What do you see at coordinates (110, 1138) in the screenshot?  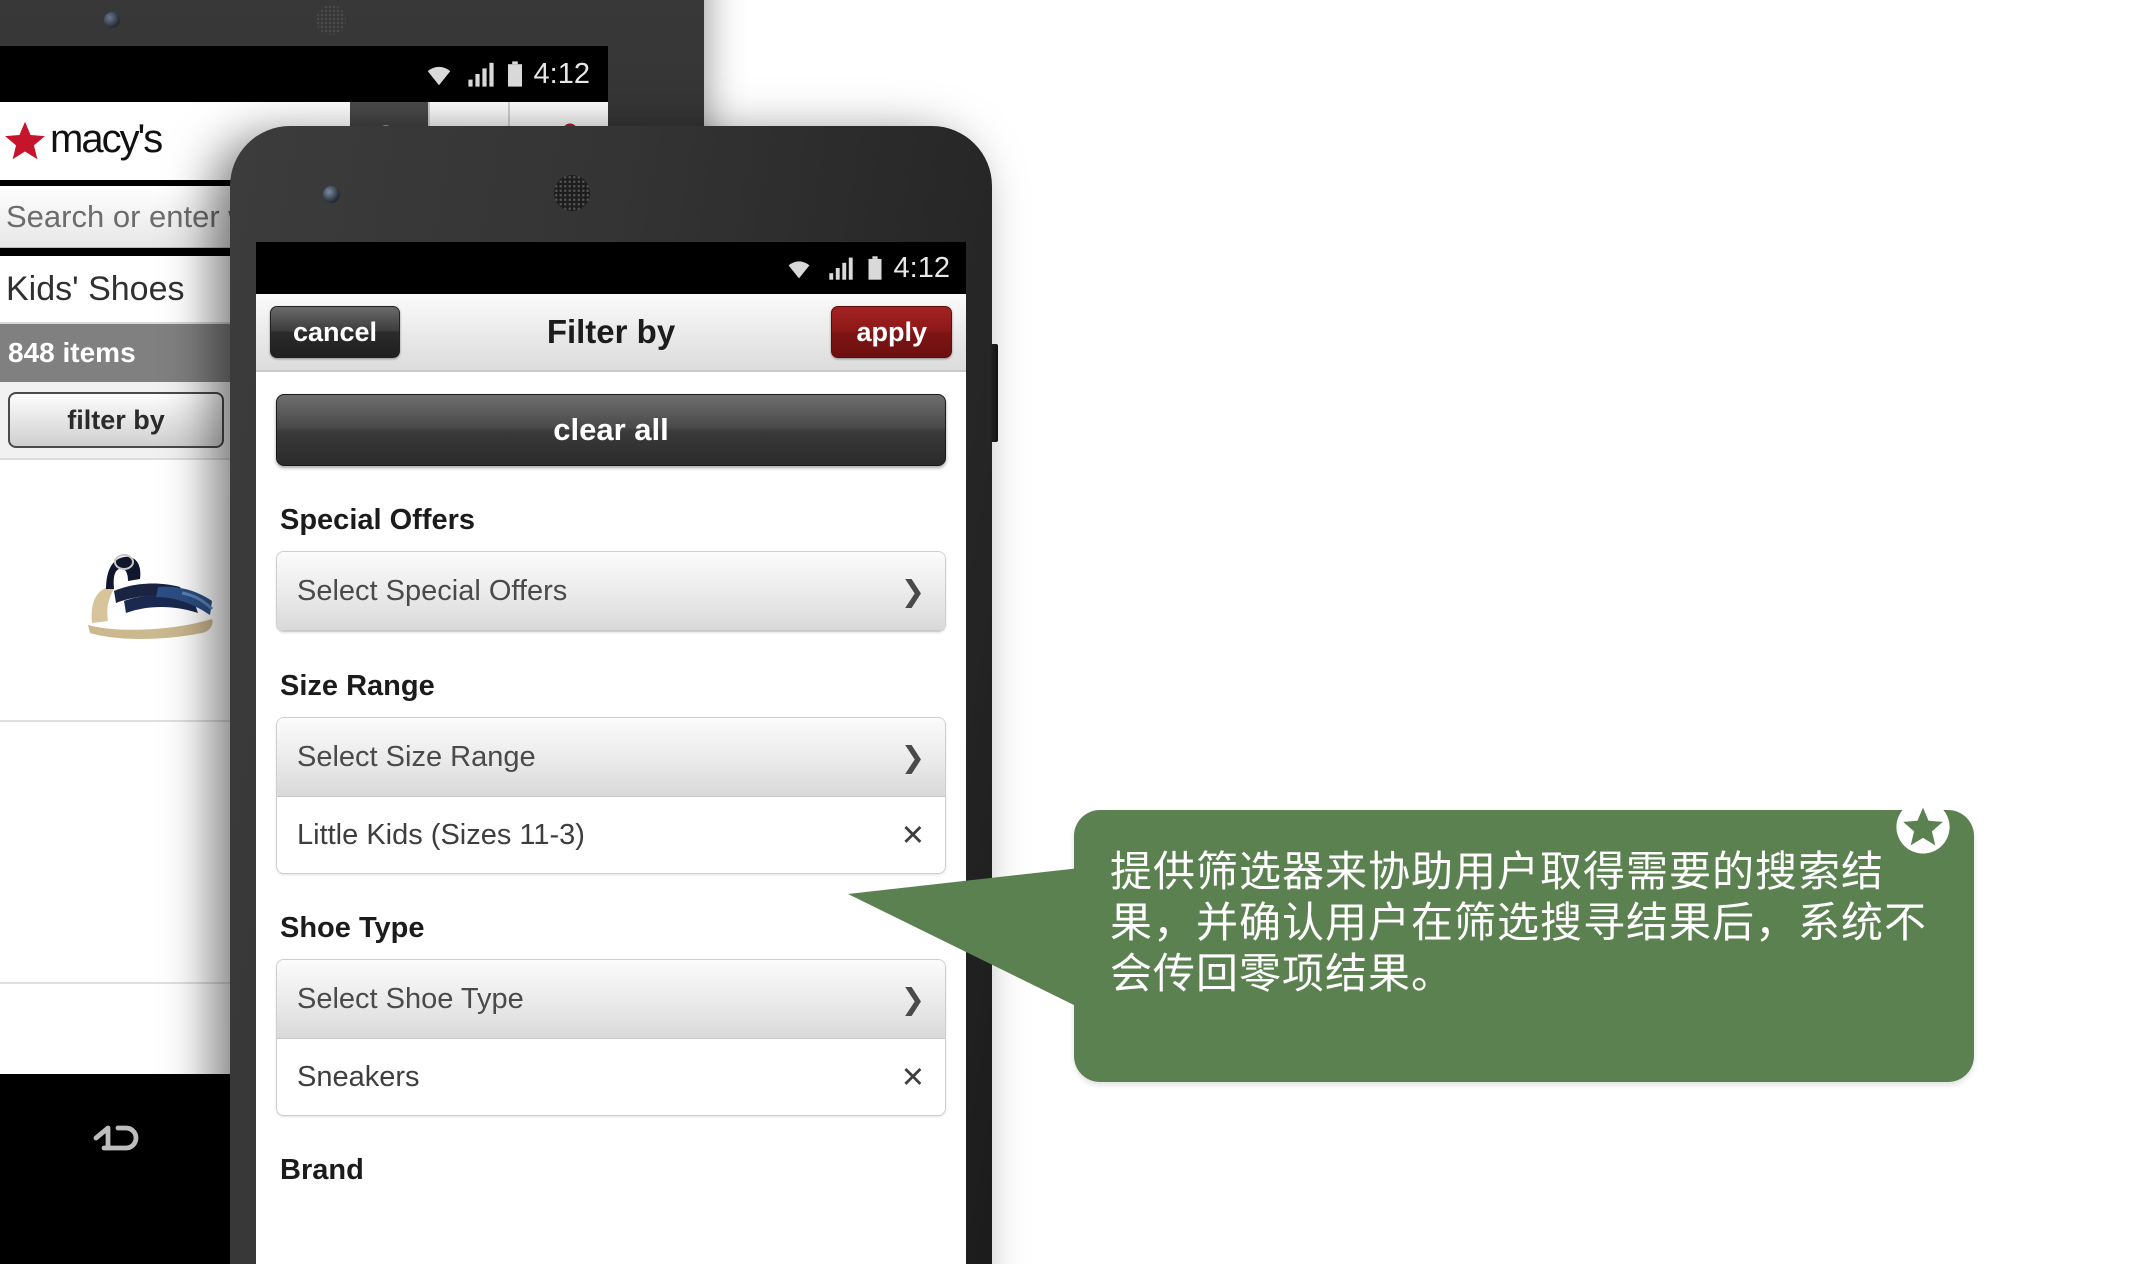 I see `back-arrow-icon` at bounding box center [110, 1138].